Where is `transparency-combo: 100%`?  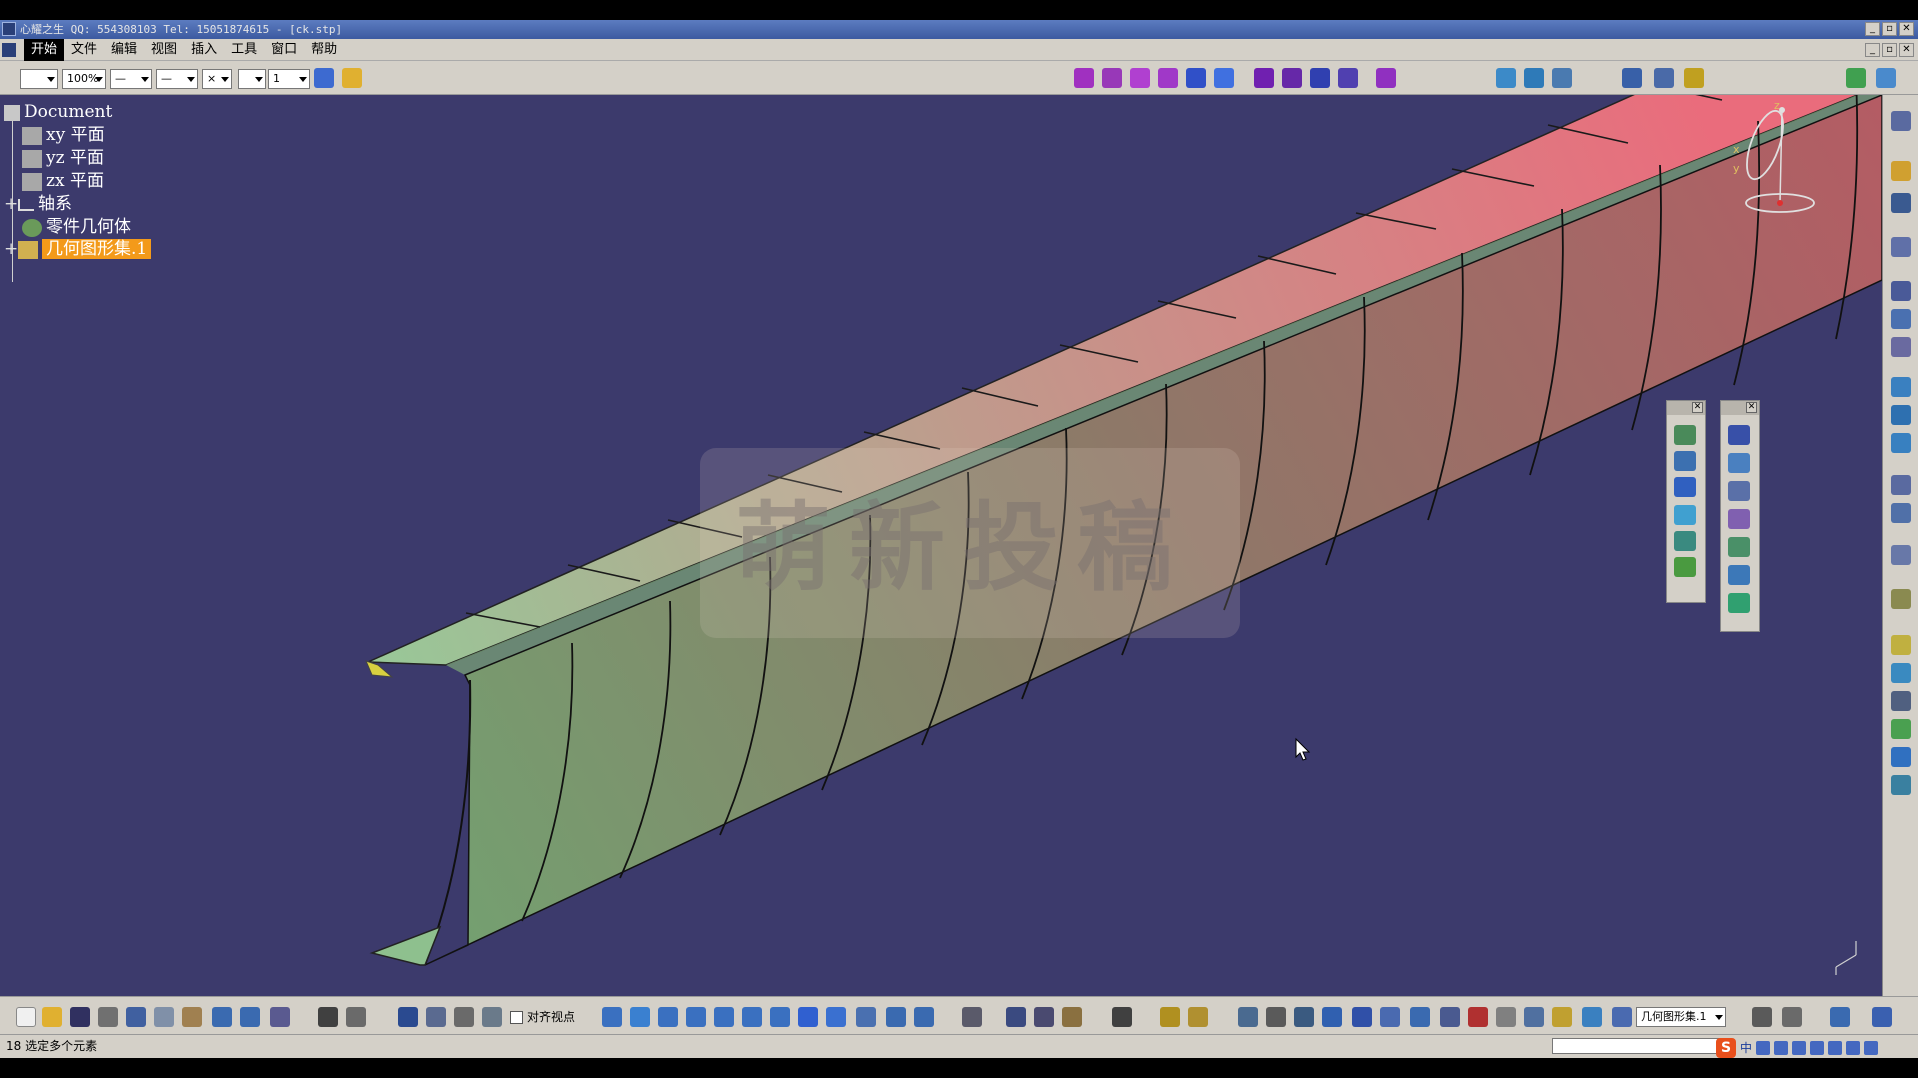 transparency-combo: 100% is located at coordinates (84, 79).